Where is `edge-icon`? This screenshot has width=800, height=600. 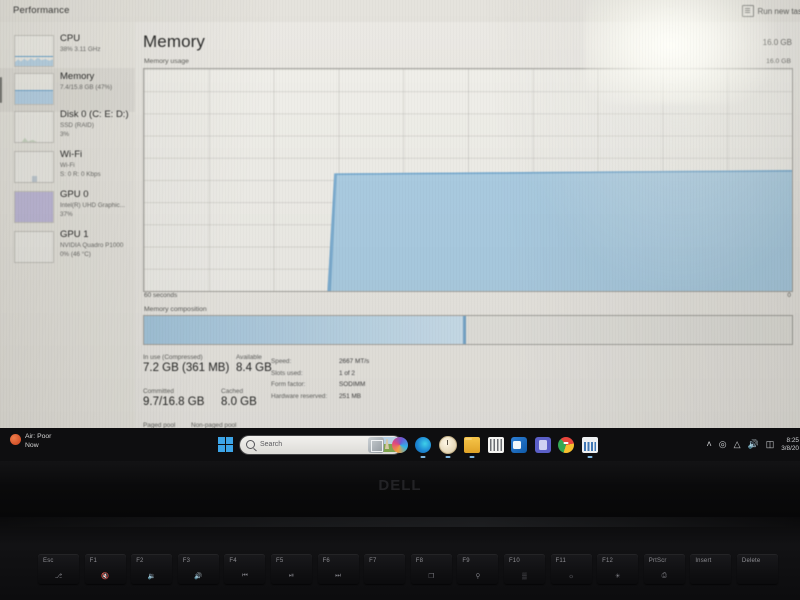 edge-icon is located at coordinates (423, 444).